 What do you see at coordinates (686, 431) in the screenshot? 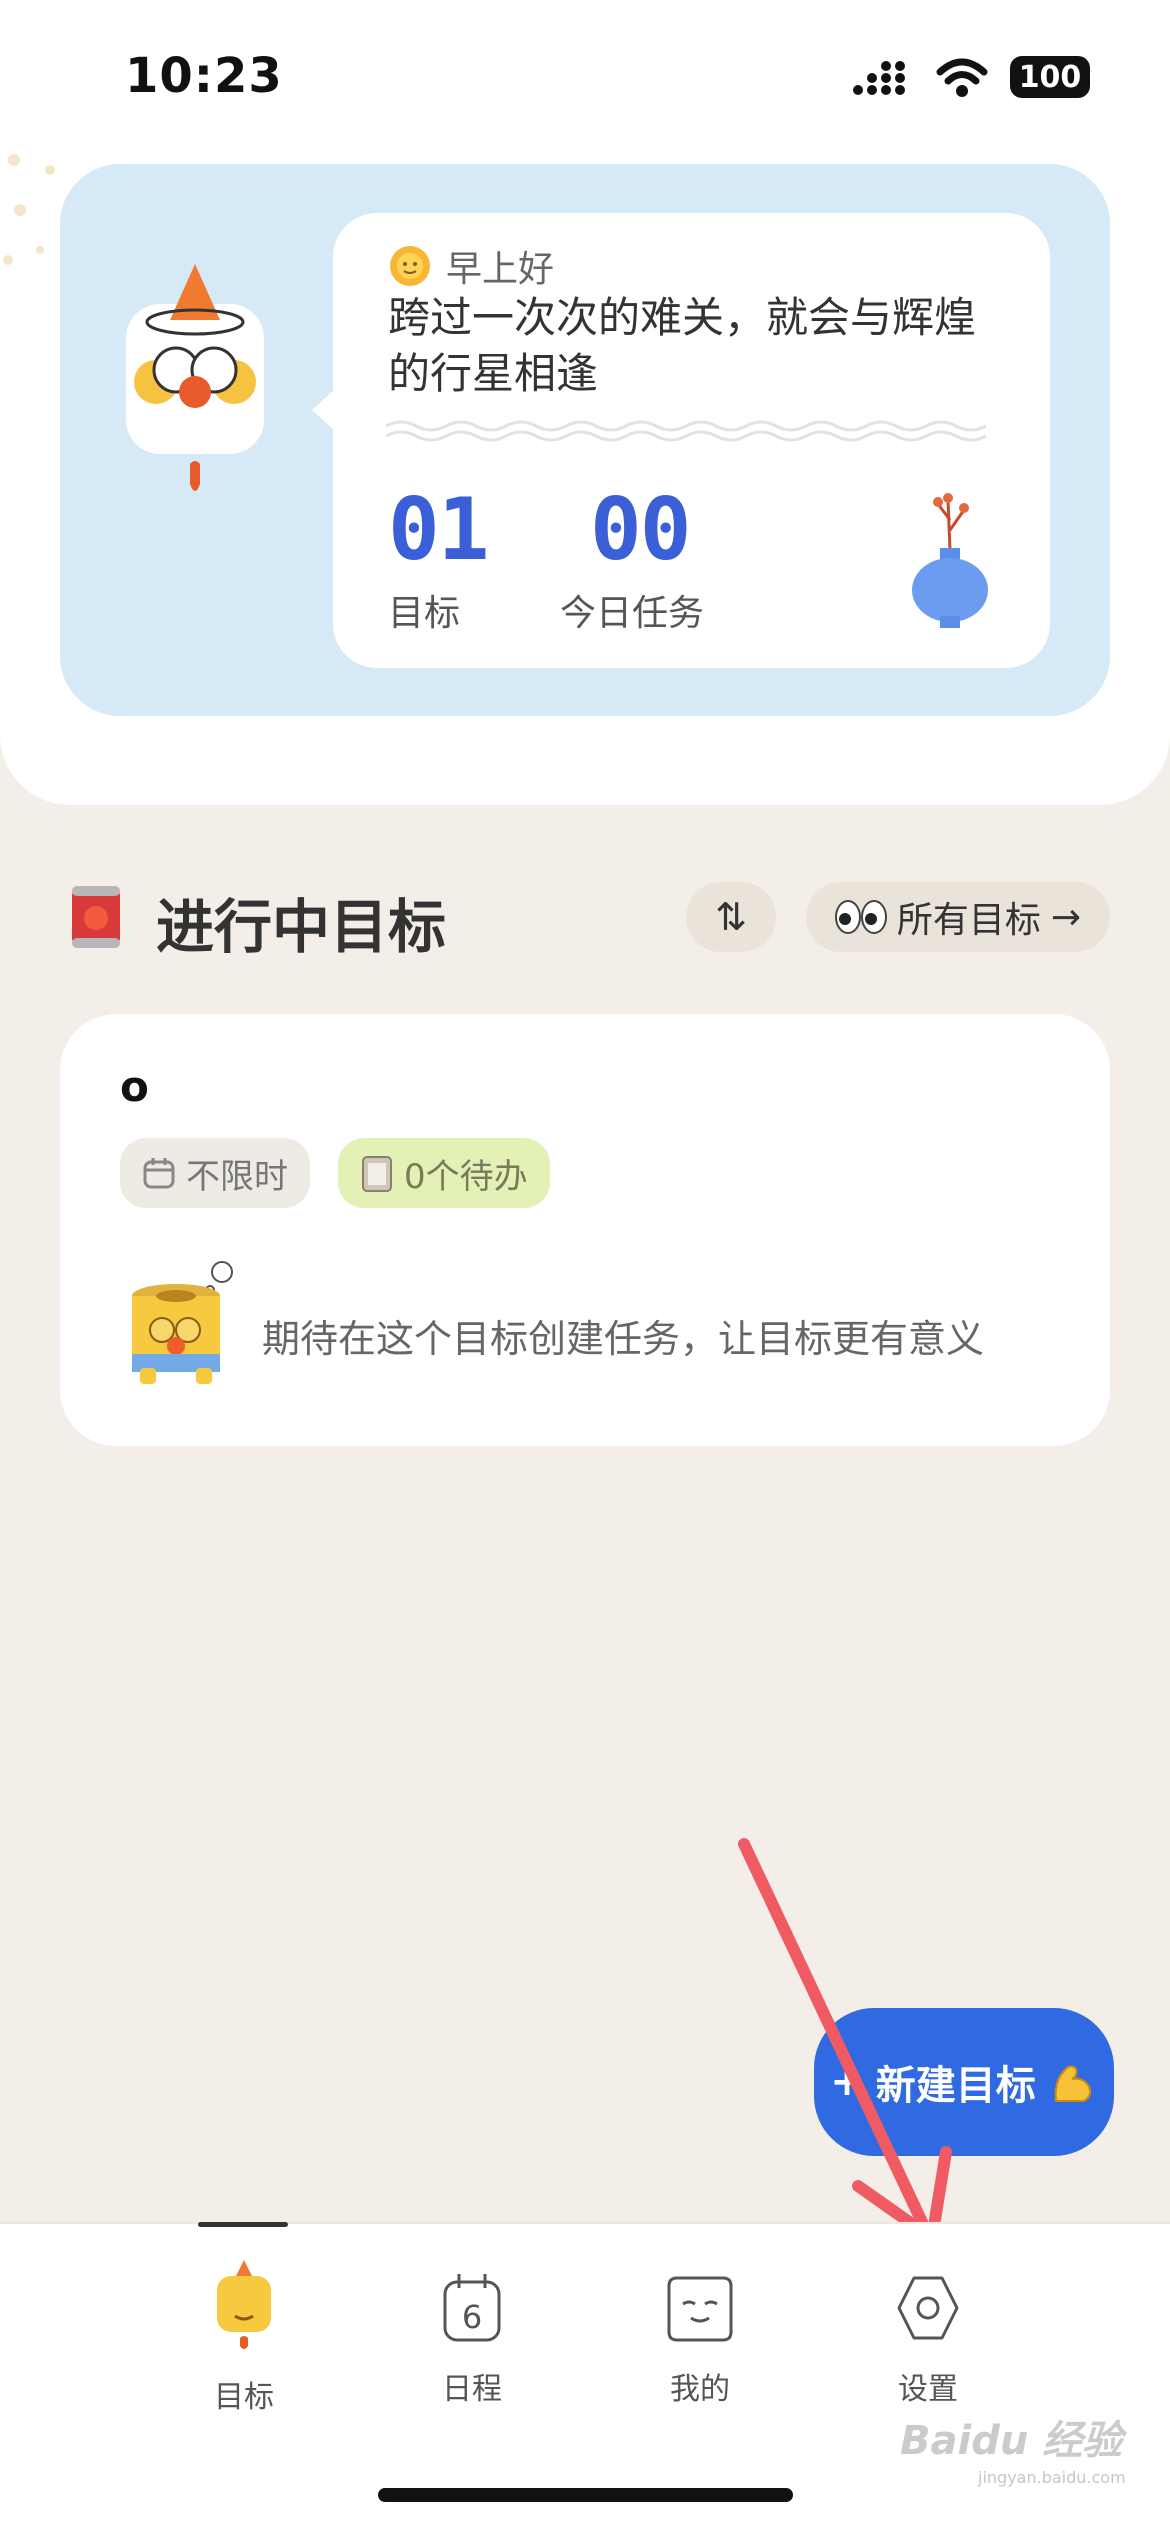
I see `wavy-divider` at bounding box center [686, 431].